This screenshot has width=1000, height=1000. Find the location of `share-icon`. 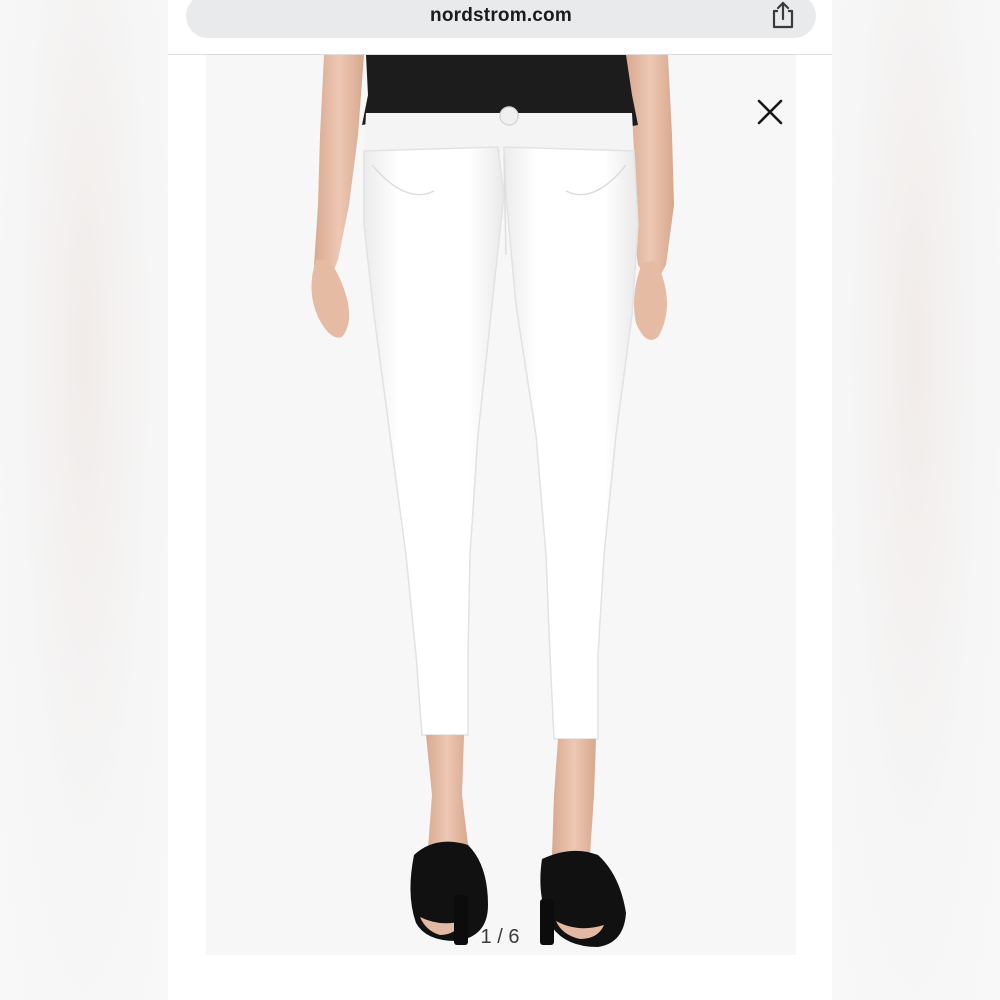

share-icon is located at coordinates (783, 15).